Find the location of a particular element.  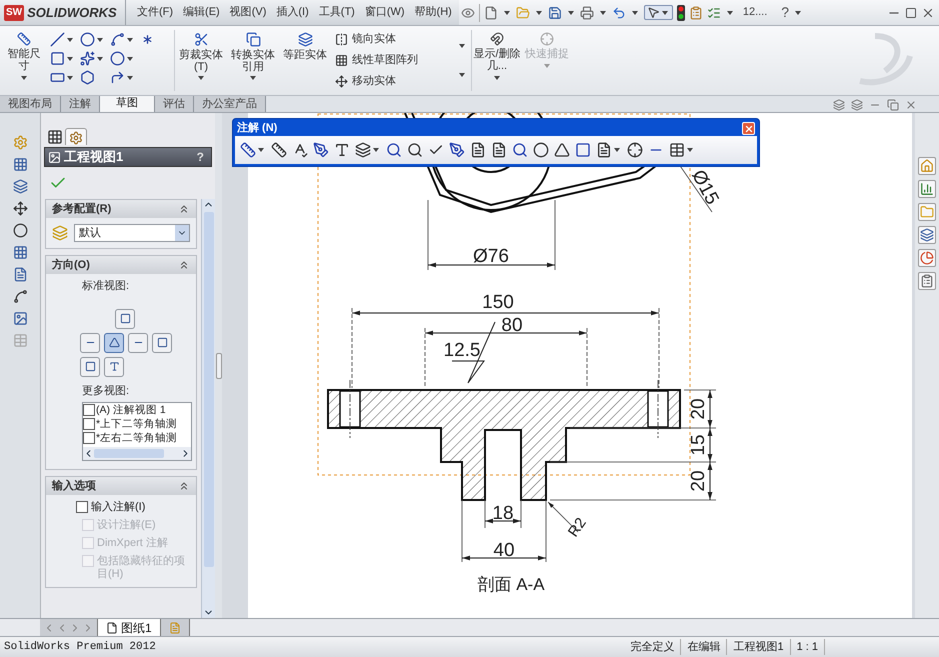

toolbar-title: 注解 (N) is located at coordinates (257, 128).